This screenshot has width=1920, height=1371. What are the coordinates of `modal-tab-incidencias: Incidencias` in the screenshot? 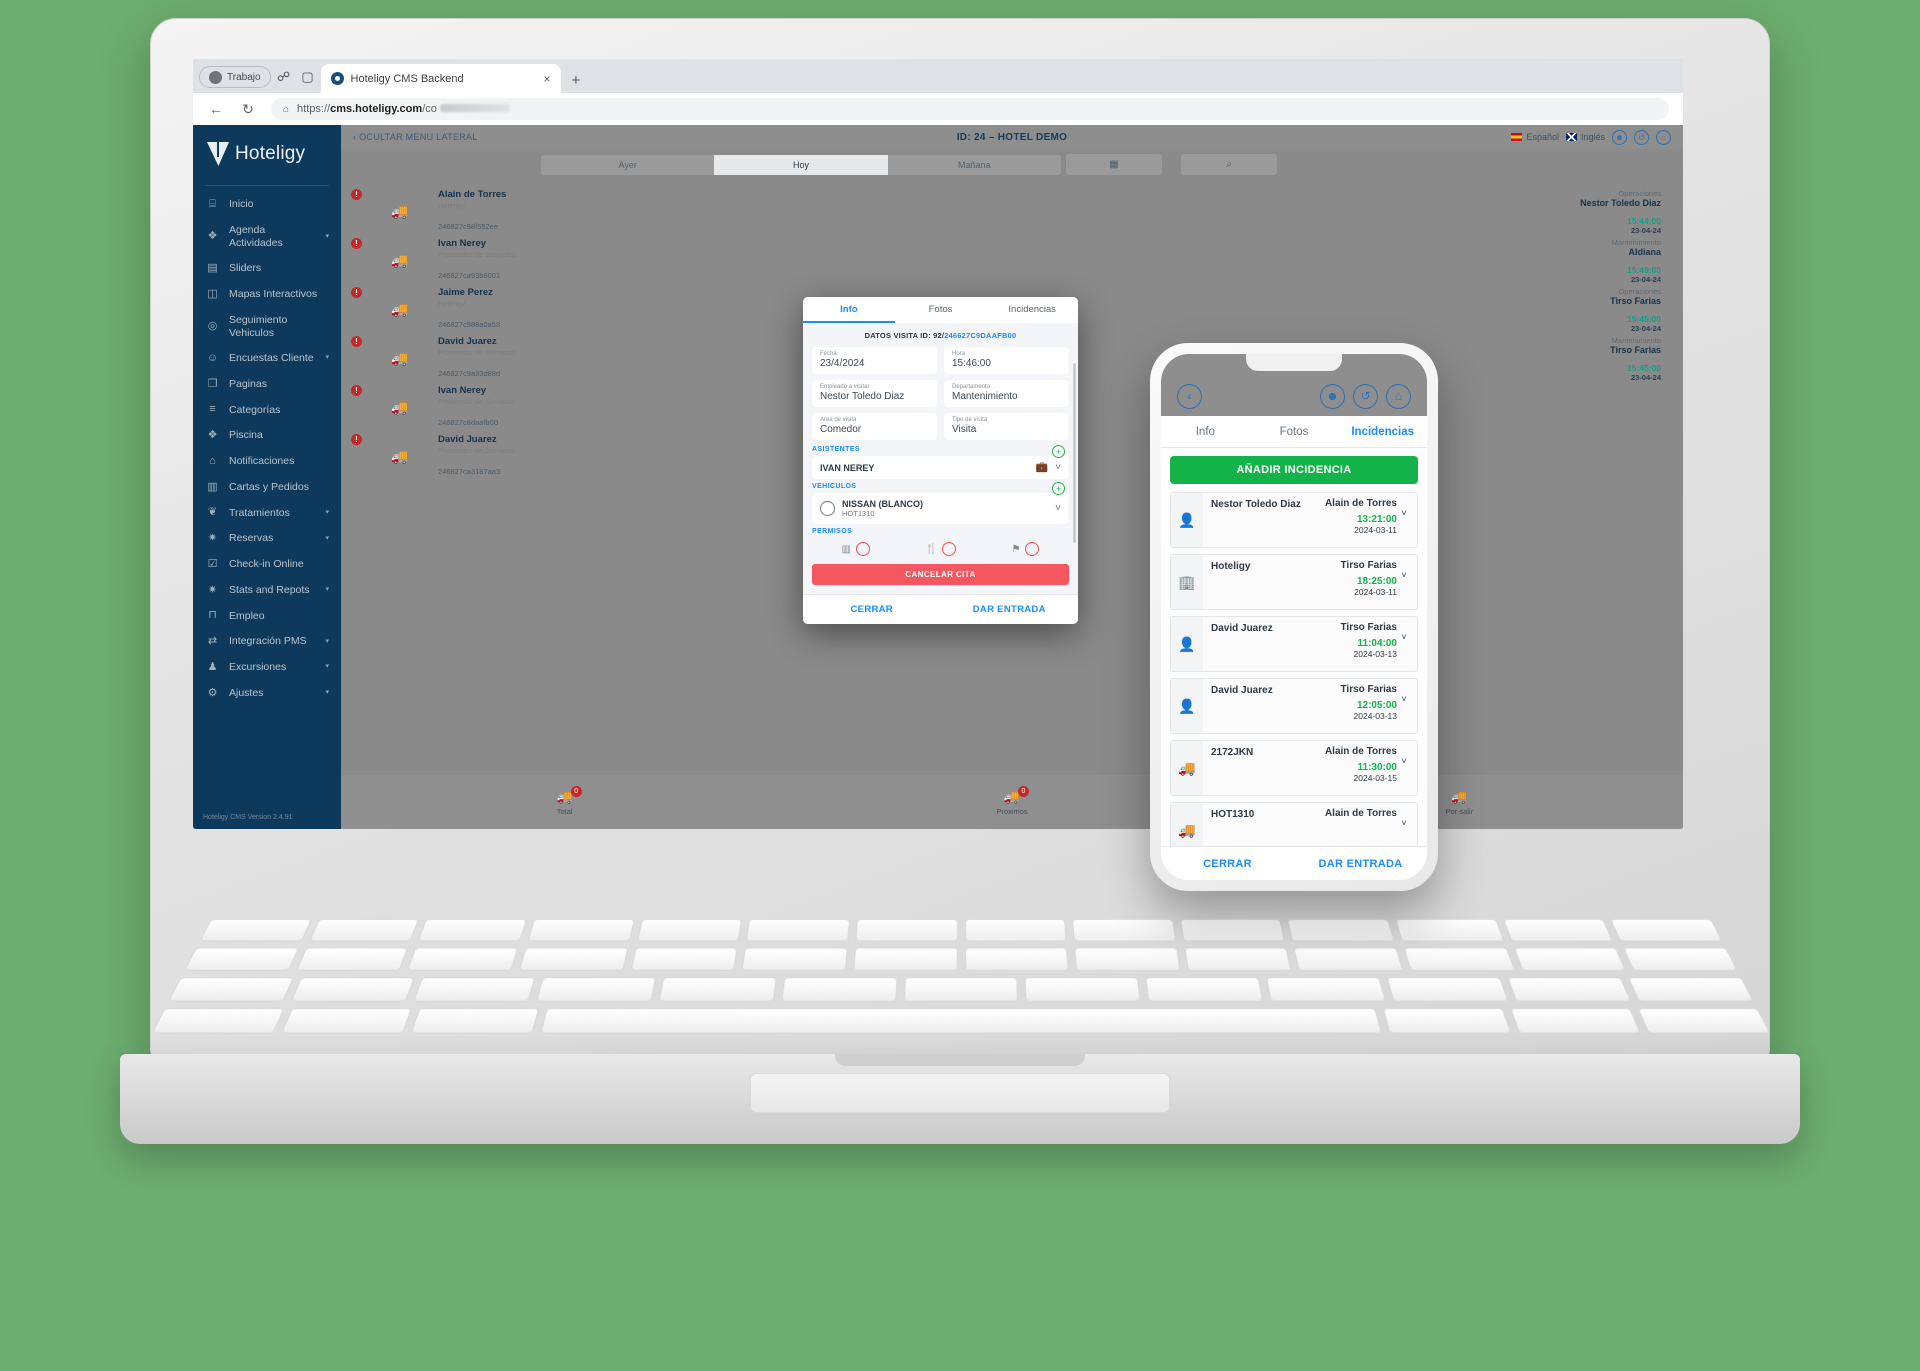 It's located at (1032, 310).